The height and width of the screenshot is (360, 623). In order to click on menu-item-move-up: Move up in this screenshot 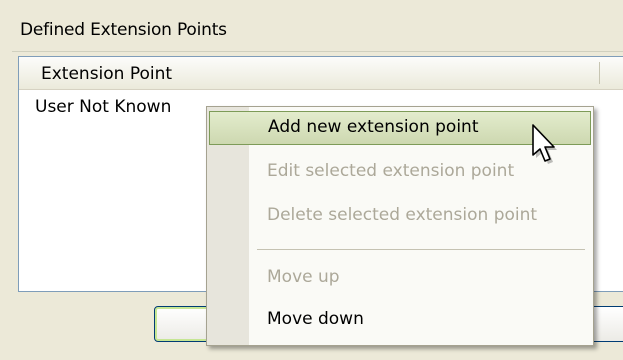, I will do `click(400, 278)`.